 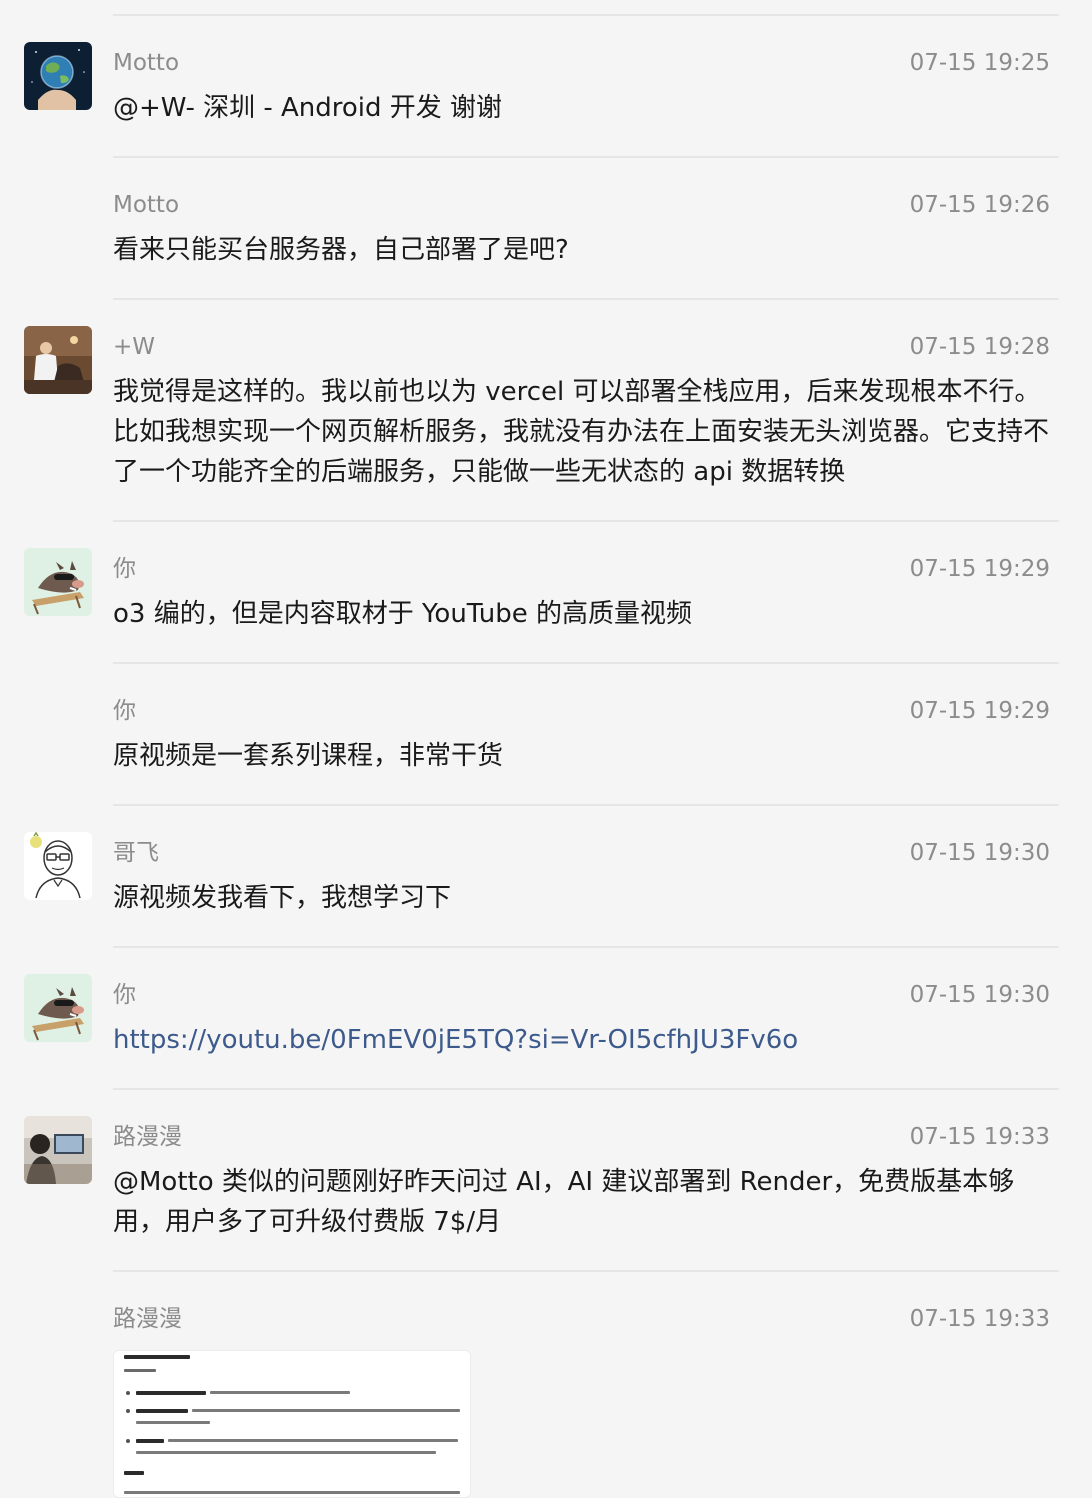 What do you see at coordinates (292, 1424) in the screenshot?
I see `screenshot-image-thumbnail` at bounding box center [292, 1424].